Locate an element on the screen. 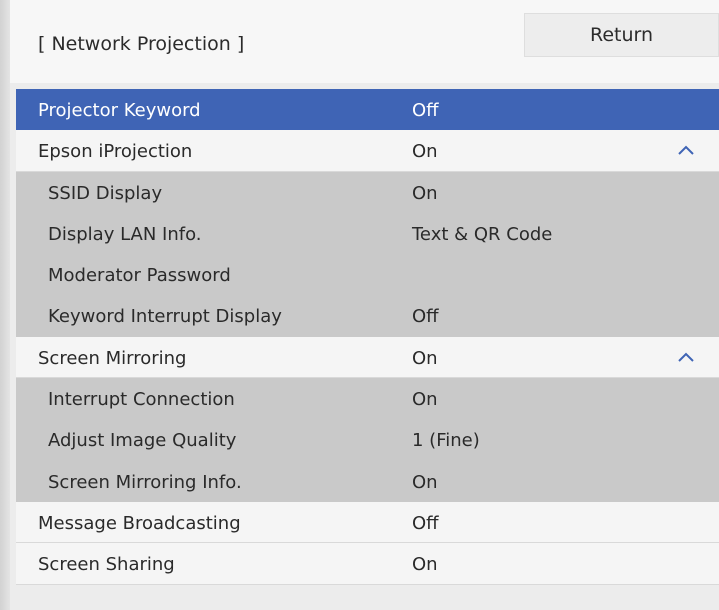 The height and width of the screenshot is (610, 719). menu-row-keyword-interrupt-display: Keyword Interrupt Display Off is located at coordinates (367, 316).